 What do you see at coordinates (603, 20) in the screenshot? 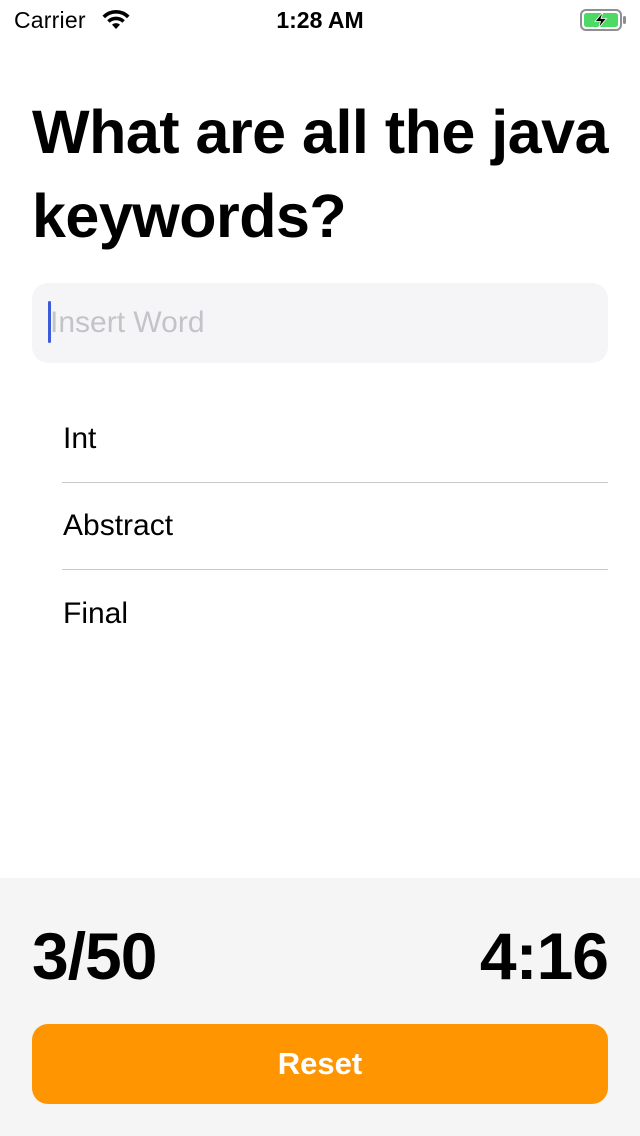
I see `battery-charging-icon` at bounding box center [603, 20].